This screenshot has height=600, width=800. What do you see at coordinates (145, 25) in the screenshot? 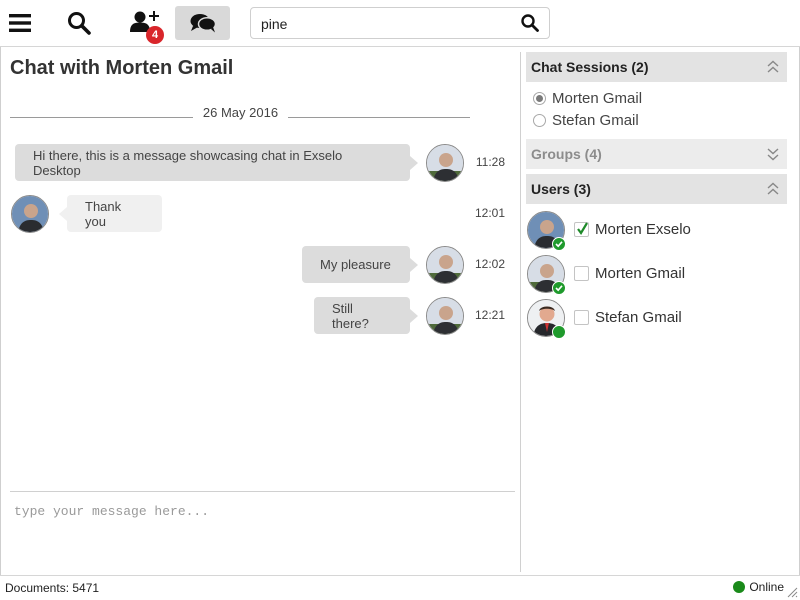
I see `add-user-button: 4` at bounding box center [145, 25].